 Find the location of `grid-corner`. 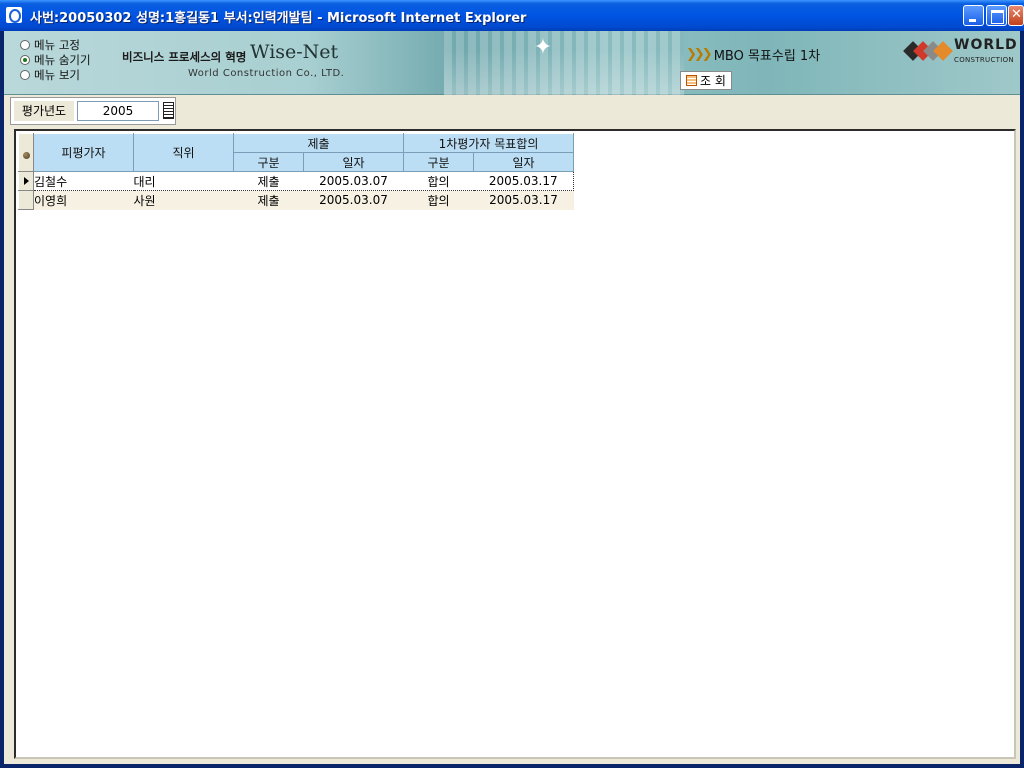

grid-corner is located at coordinates (26, 152).